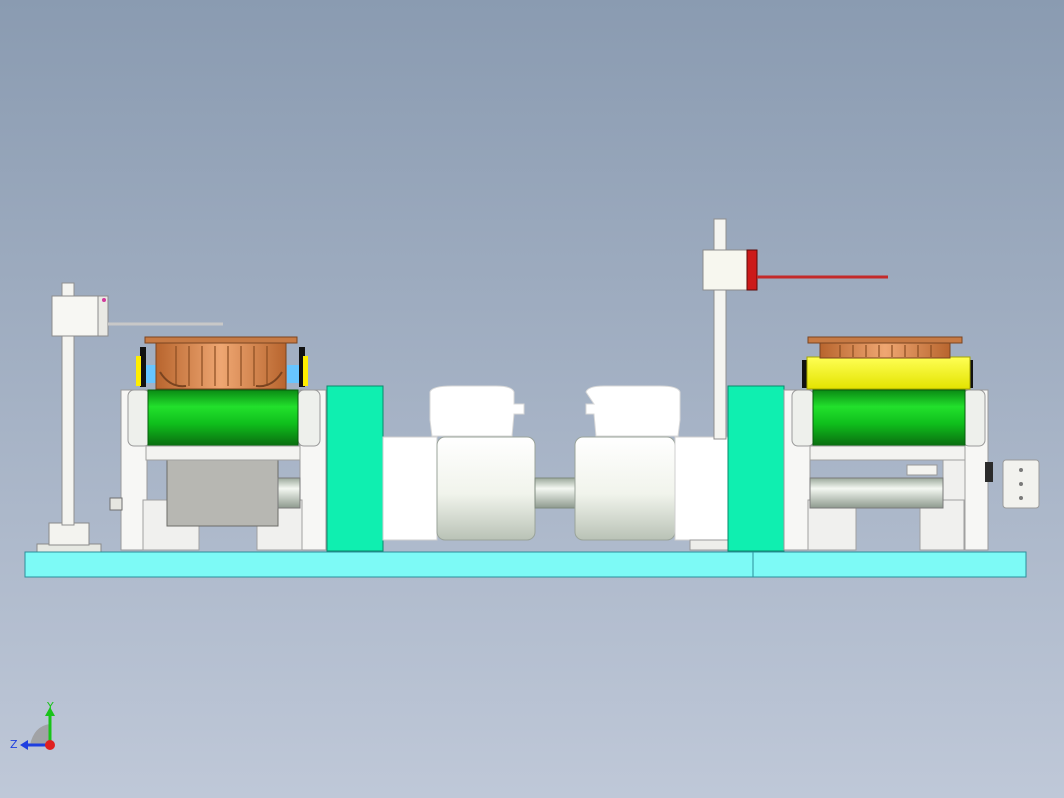 This screenshot has height=798, width=1064. Describe the element at coordinates (888, 373) in the screenshot. I see `yellow-cover` at that location.